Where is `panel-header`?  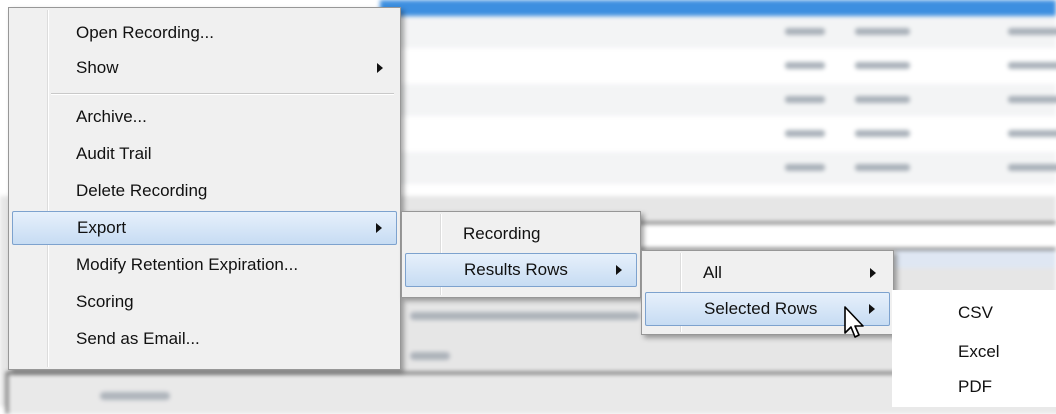
panel-header is located at coordinates (975, 259).